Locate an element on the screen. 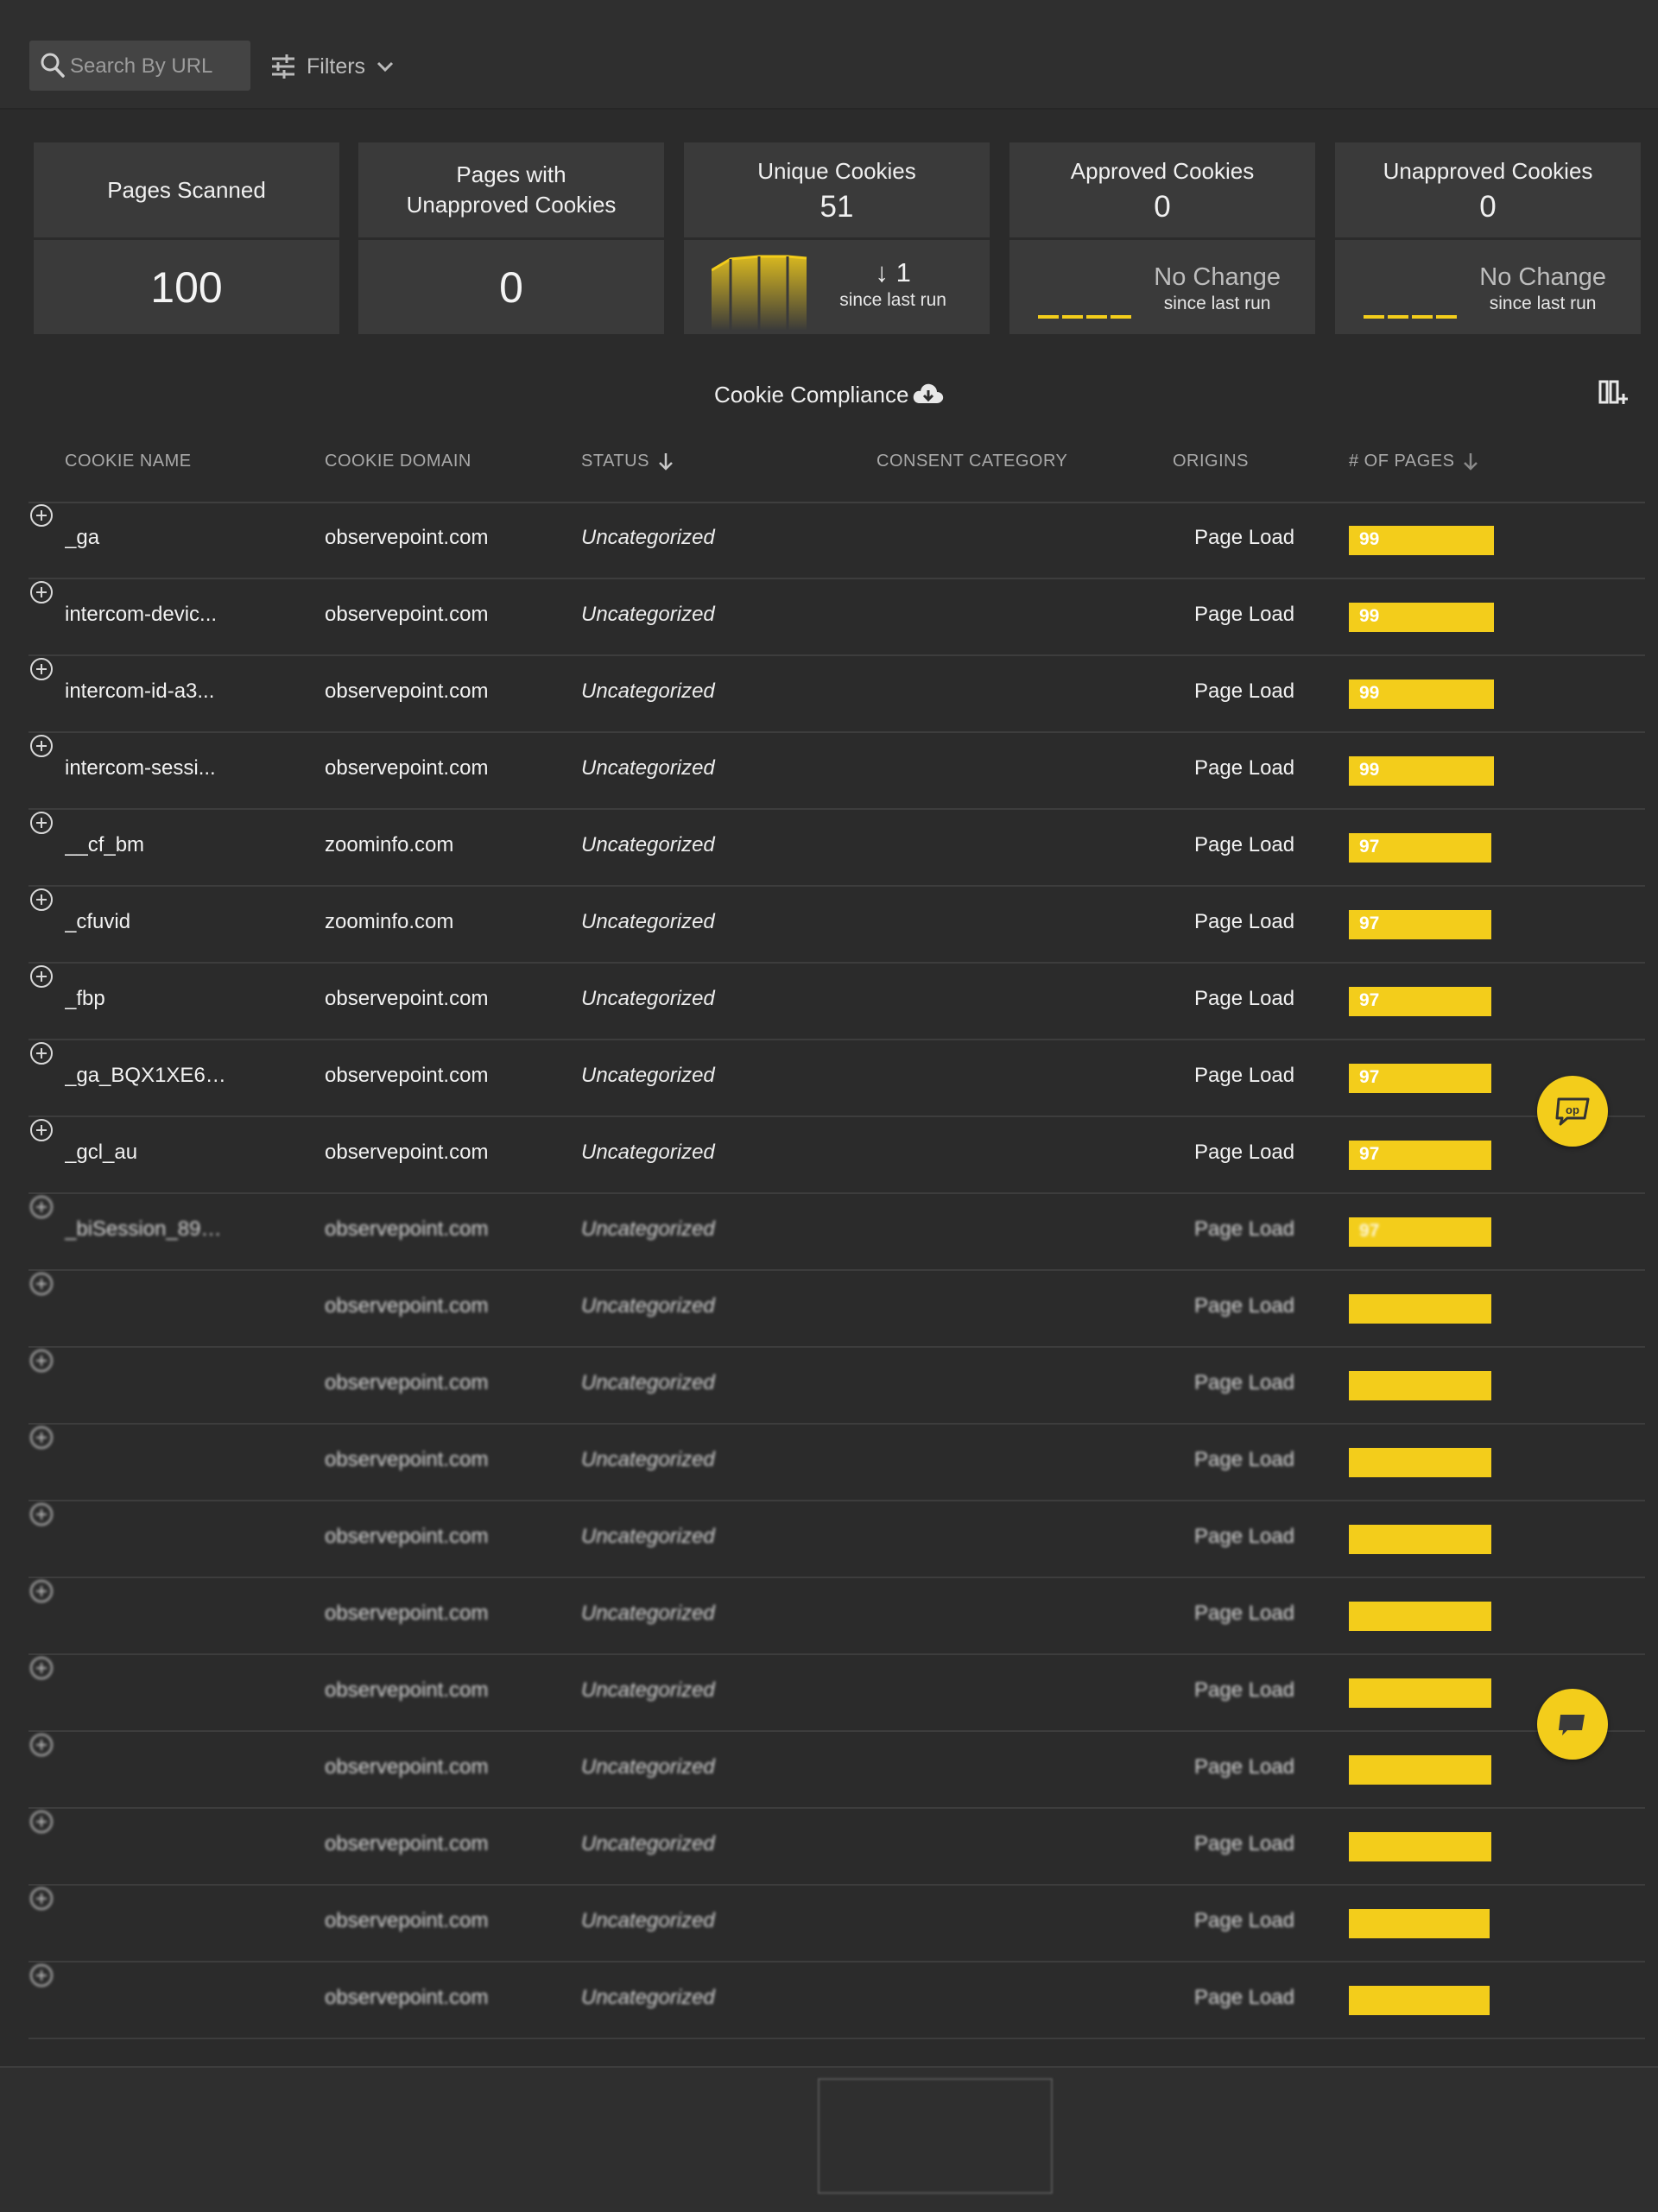  pagination-control is located at coordinates (936, 2136).